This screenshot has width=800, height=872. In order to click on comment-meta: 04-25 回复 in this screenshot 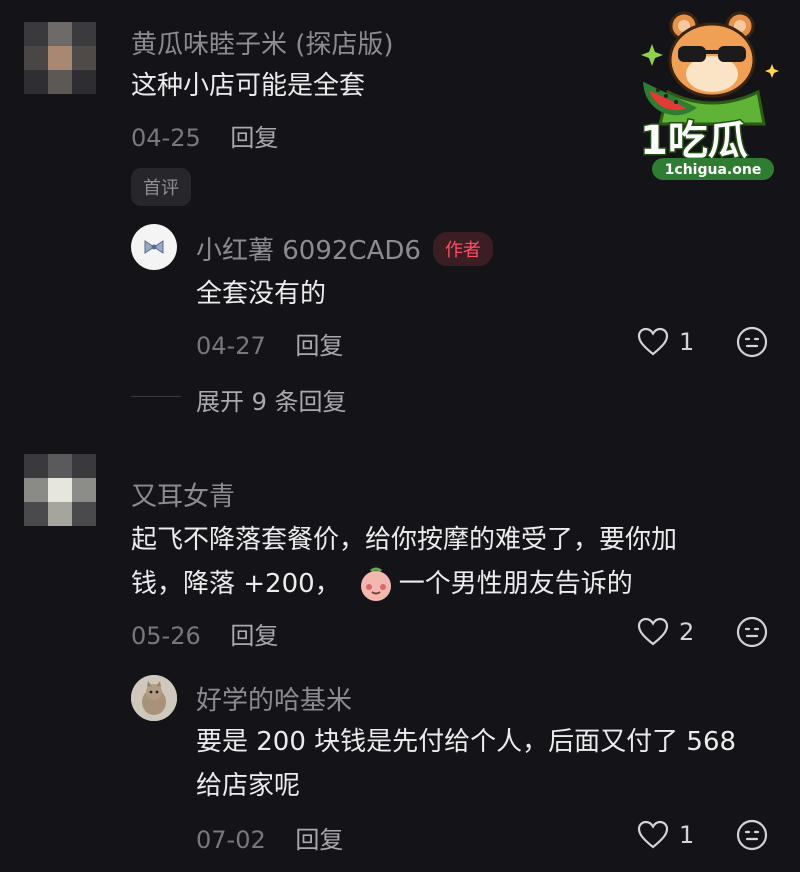, I will do `click(204, 135)`.